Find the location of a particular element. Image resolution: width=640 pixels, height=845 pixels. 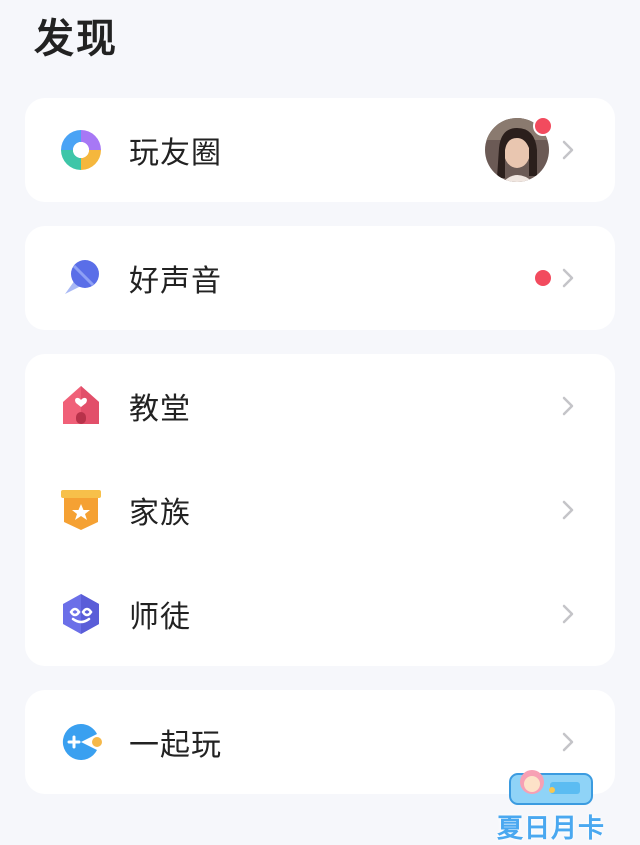

family-icon is located at coordinates (81, 510).